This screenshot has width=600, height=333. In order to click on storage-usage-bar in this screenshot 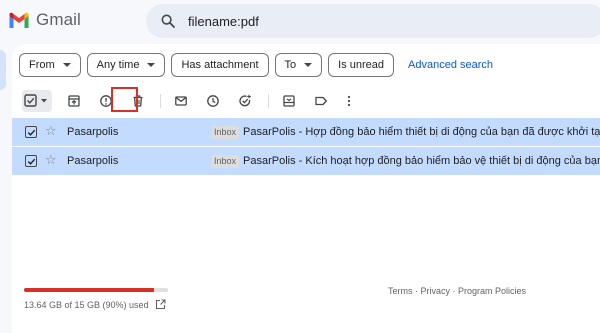, I will do `click(96, 290)`.